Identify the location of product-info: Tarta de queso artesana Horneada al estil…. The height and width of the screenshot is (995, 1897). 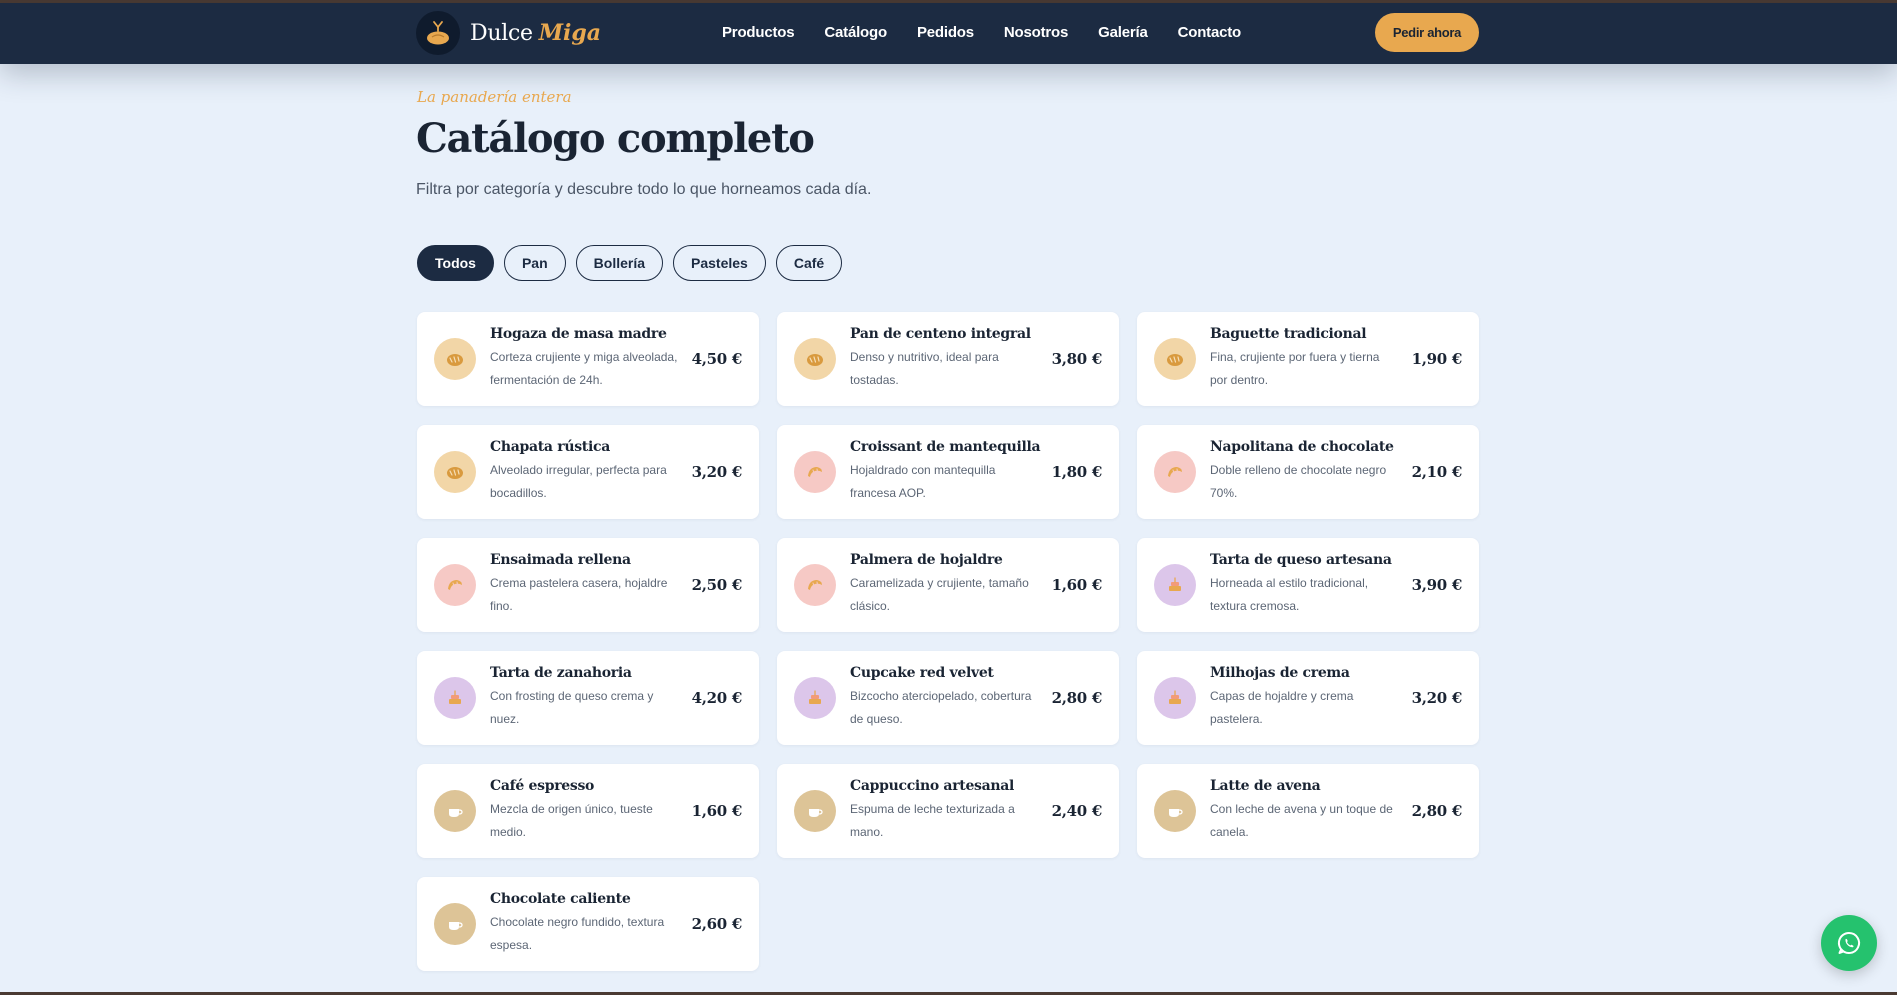
(1308, 578).